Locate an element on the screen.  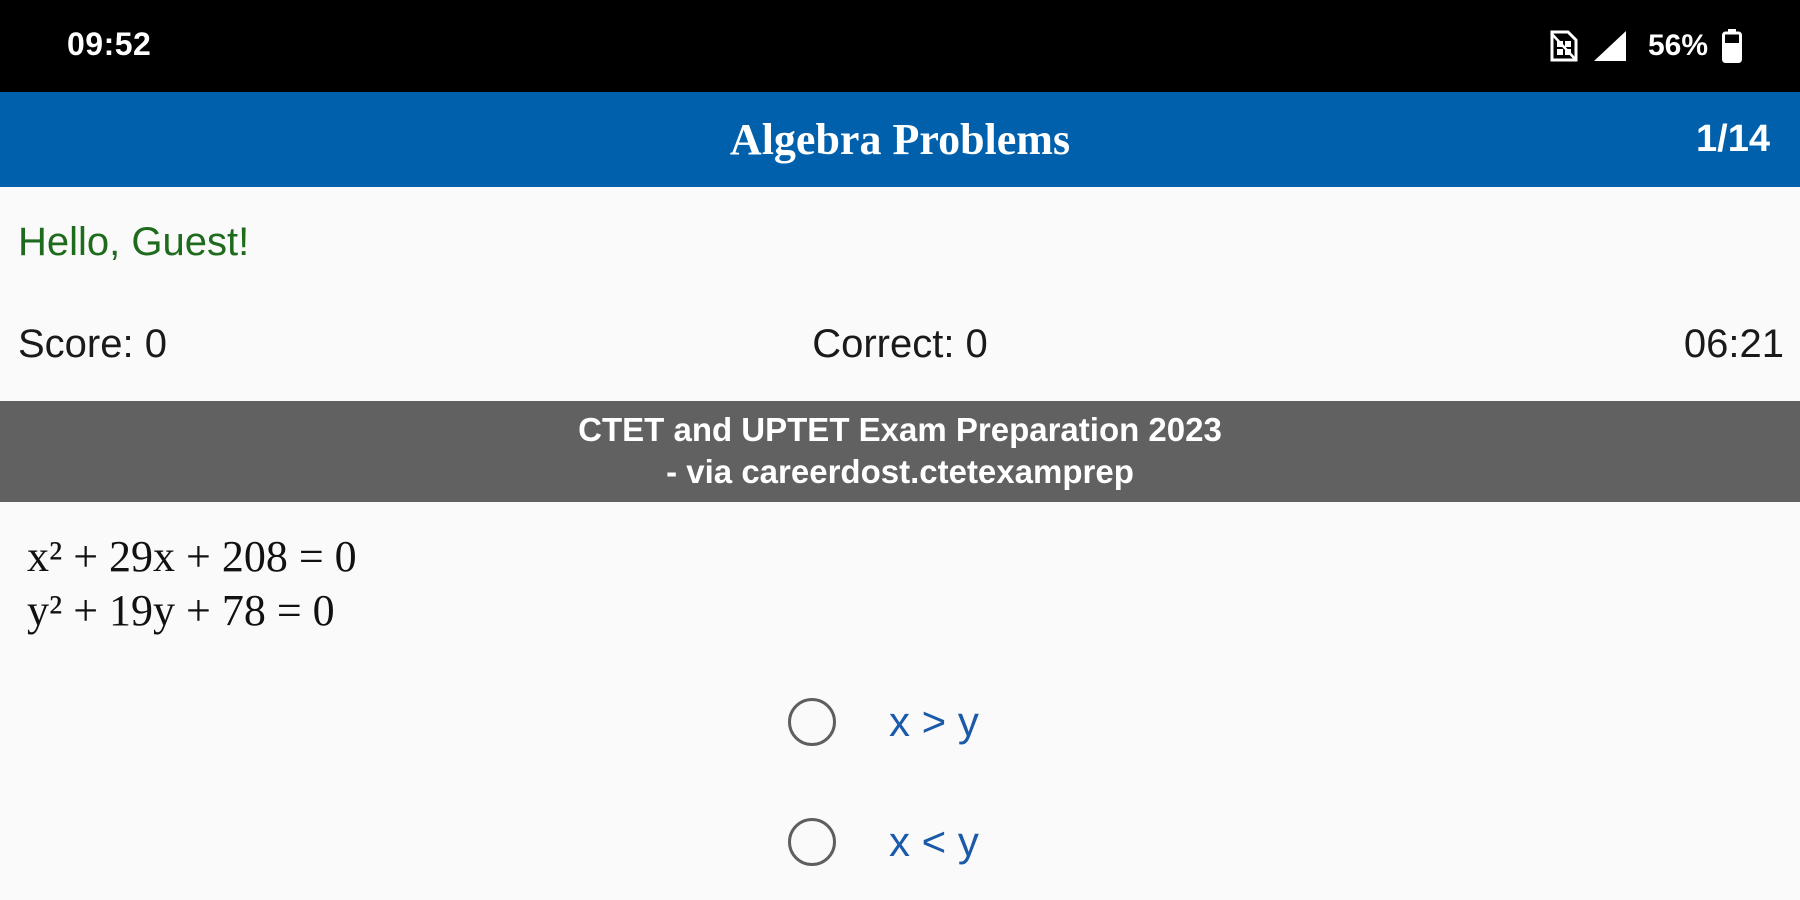
equation-x: x² + 29x + 208 = 0 is located at coordinates (192, 556).